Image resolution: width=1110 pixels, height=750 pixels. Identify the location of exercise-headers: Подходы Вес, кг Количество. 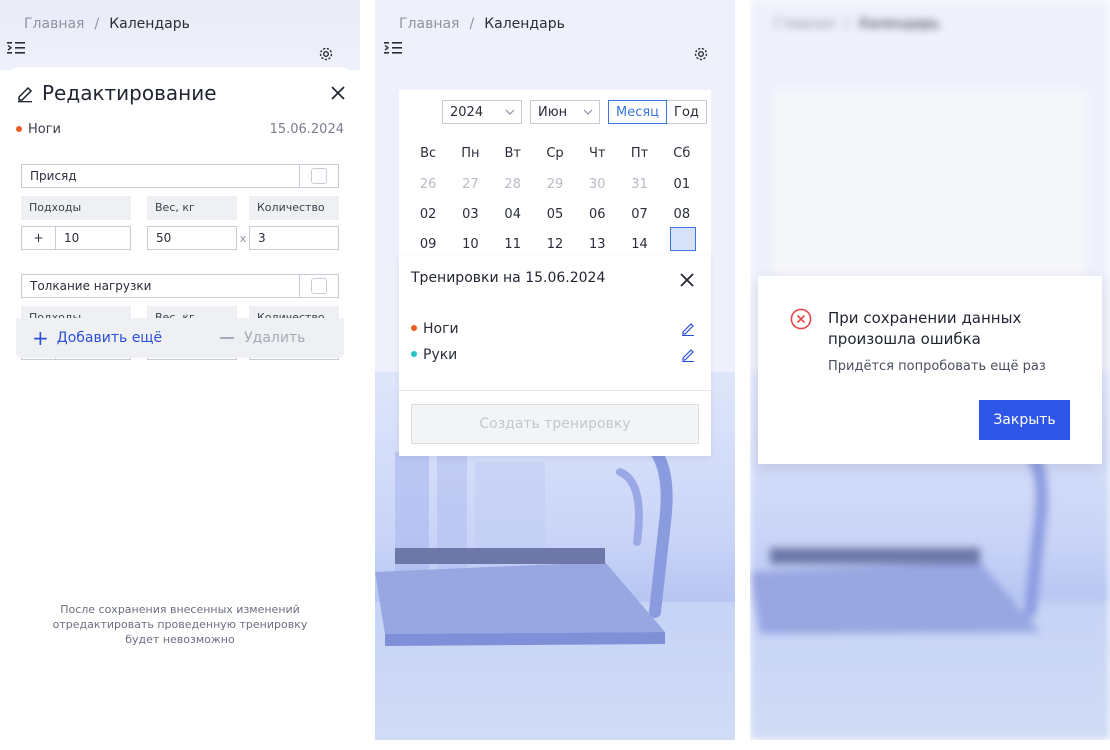
(180, 208).